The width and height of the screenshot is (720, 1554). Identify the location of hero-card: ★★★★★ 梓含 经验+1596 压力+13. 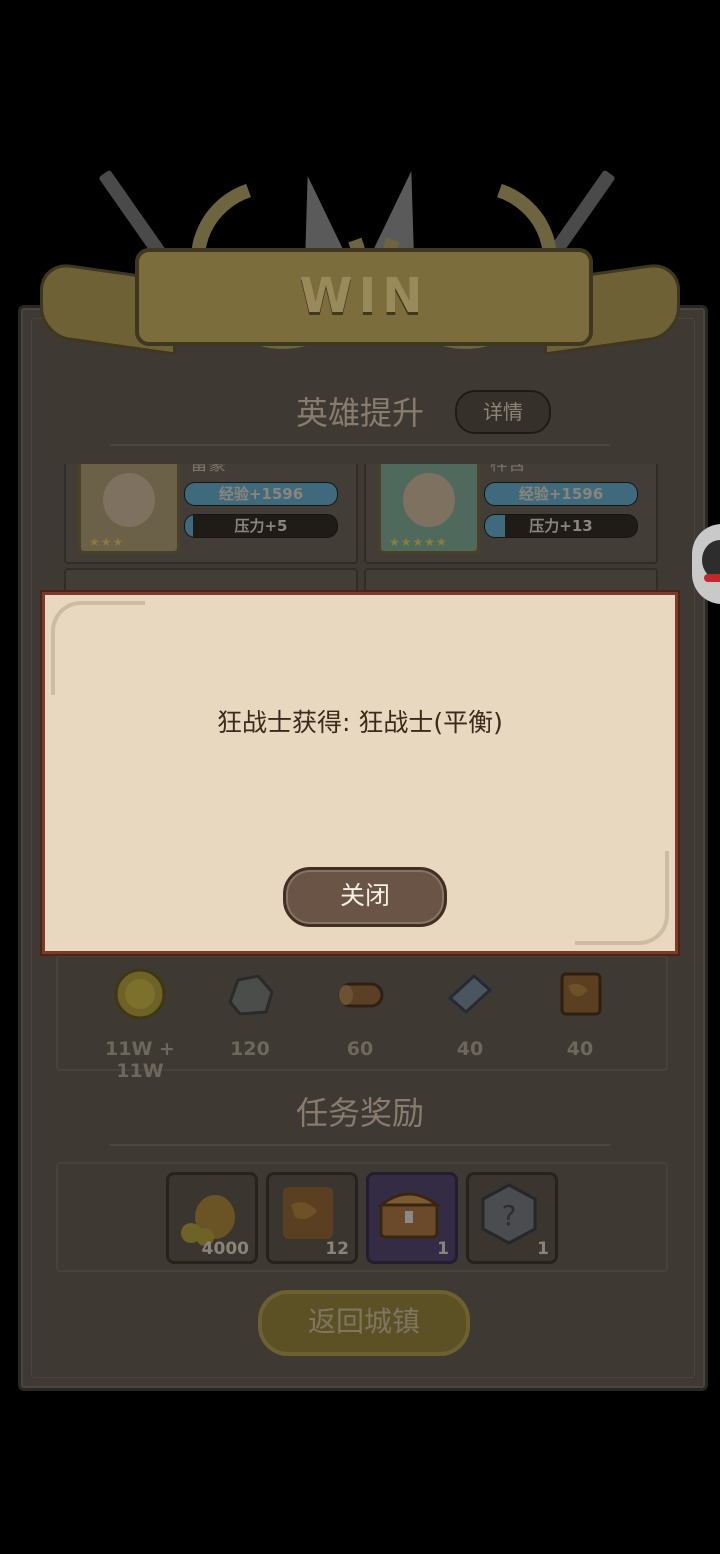
(511, 514).